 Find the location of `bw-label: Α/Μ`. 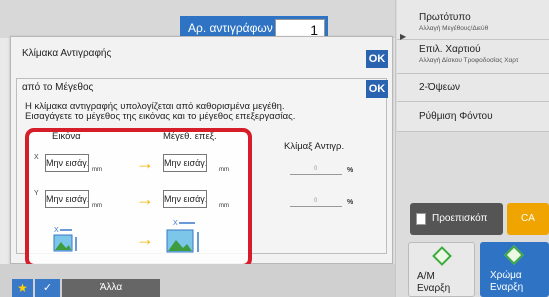

bw-label: Α/Μ is located at coordinates (426, 276).